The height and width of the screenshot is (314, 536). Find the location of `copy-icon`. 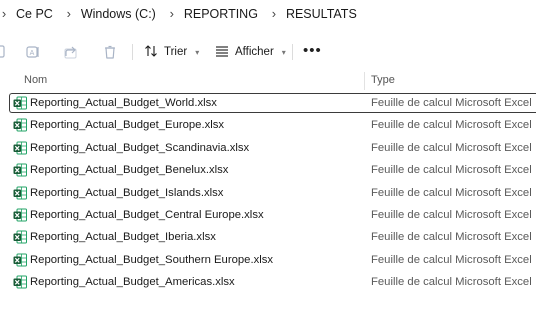

copy-icon is located at coordinates (4, 52).